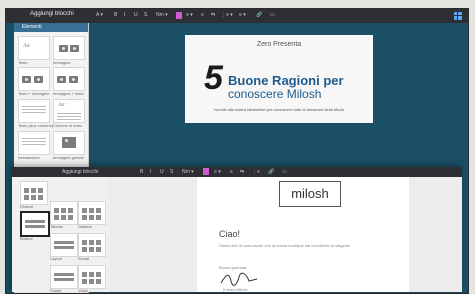 The width and height of the screenshot is (475, 294). Describe the element at coordinates (67, 125) in the screenshot. I see `block-label: Colonne di testo` at that location.